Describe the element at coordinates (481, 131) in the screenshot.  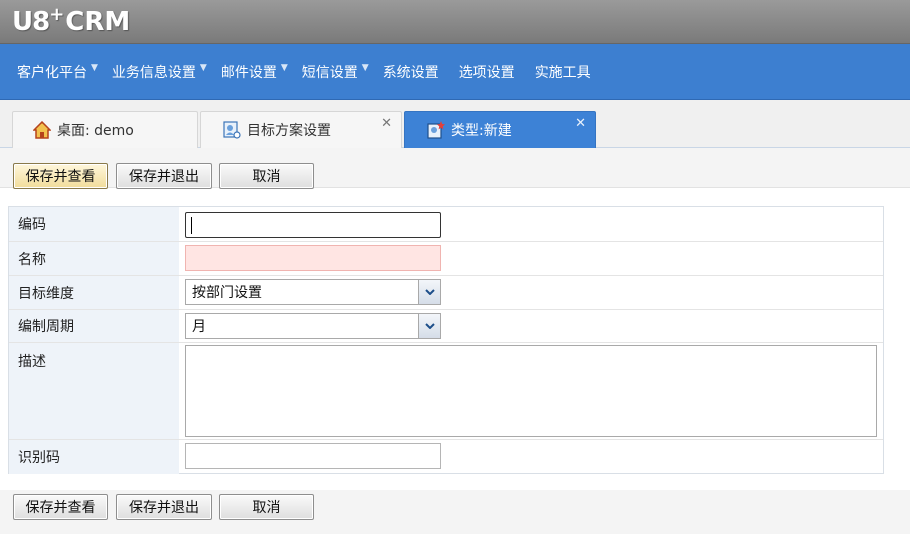
I see `tab-label: 类型:新建` at that location.